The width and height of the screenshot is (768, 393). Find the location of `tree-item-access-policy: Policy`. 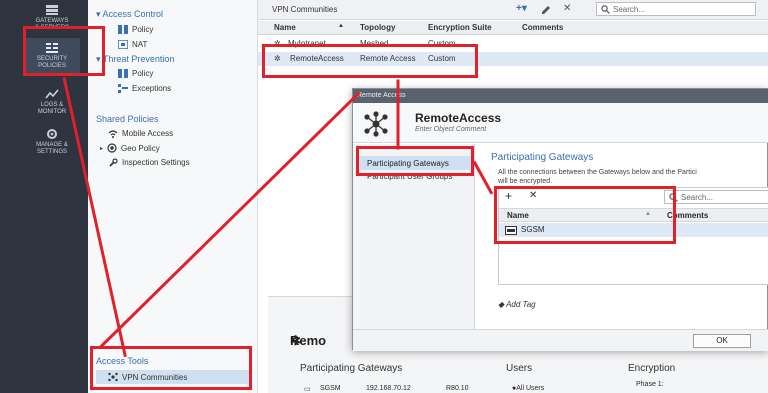

tree-item-access-policy: Policy is located at coordinates (135, 29).